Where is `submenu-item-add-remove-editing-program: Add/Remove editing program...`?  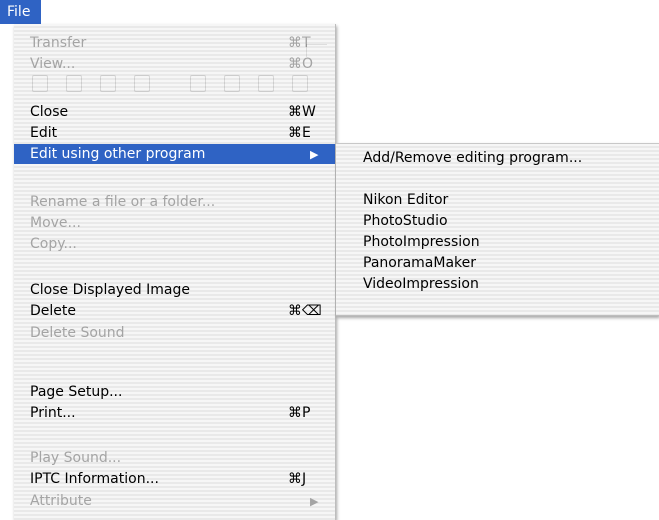 submenu-item-add-remove-editing-program: Add/Remove editing program... is located at coordinates (497, 158).